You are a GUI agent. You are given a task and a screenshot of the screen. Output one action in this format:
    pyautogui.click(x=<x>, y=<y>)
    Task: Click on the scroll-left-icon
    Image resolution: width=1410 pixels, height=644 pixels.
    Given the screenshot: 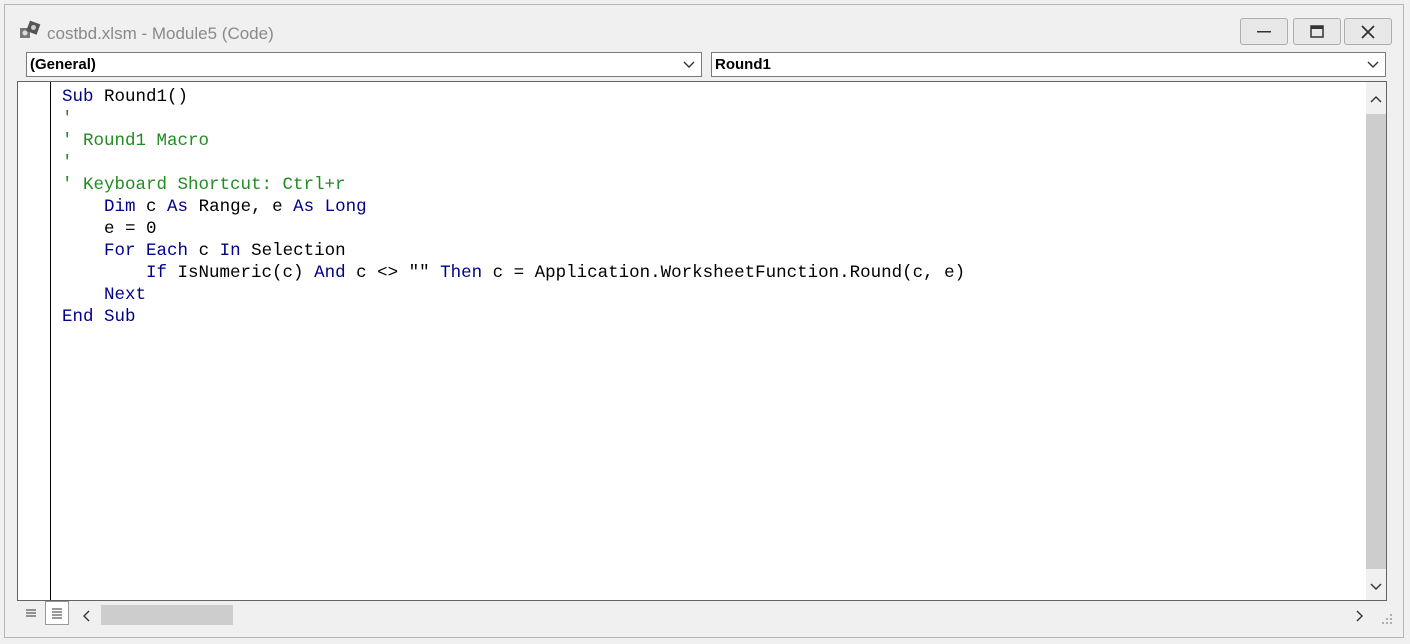 What is the action you would take?
    pyautogui.click(x=86, y=616)
    